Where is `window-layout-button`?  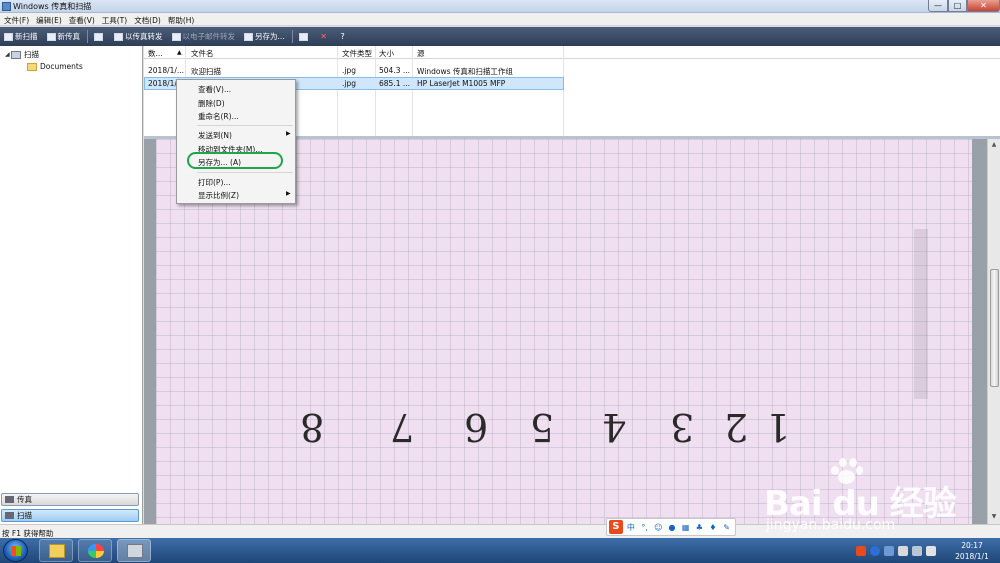 window-layout-button is located at coordinates (99, 36).